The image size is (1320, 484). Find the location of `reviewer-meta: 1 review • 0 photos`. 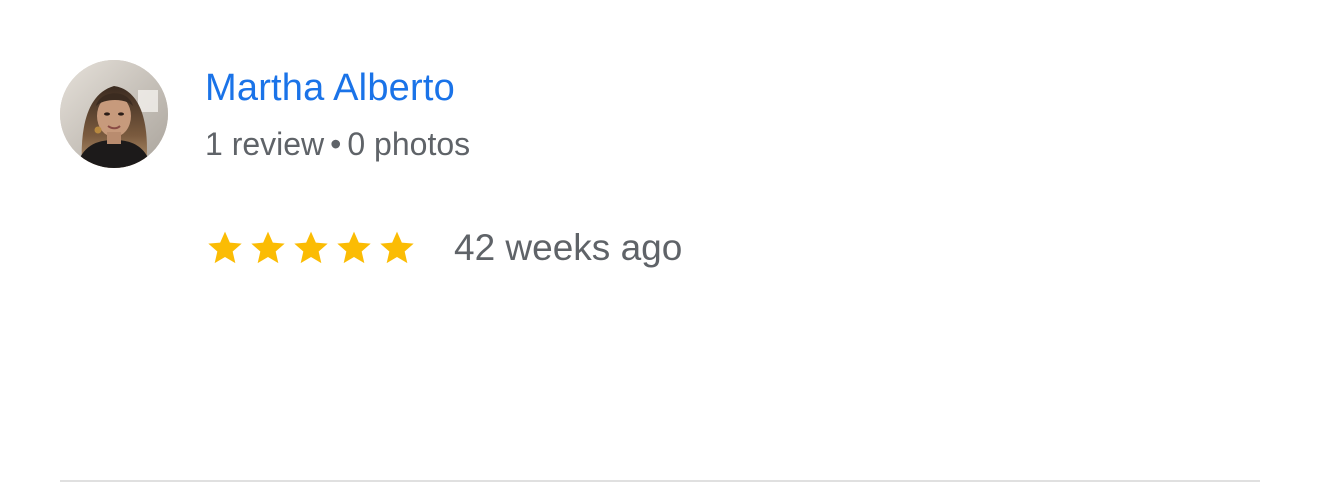

reviewer-meta: 1 review • 0 photos is located at coordinates (337, 144).